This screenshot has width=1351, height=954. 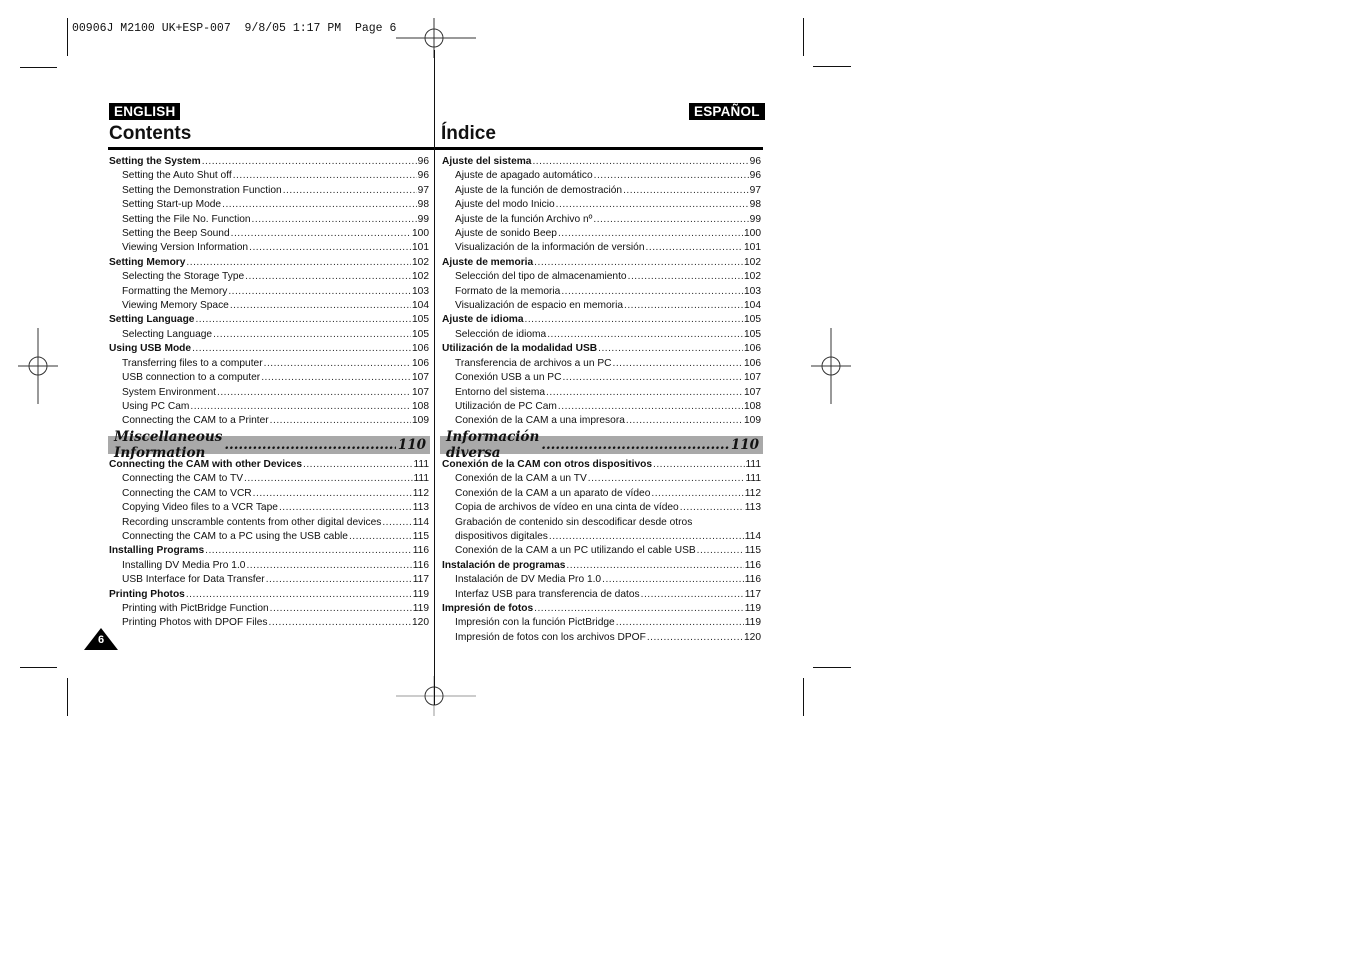 I want to click on toc-entry-title: Selección del tipo de almacenamiento, so click(x=541, y=277).